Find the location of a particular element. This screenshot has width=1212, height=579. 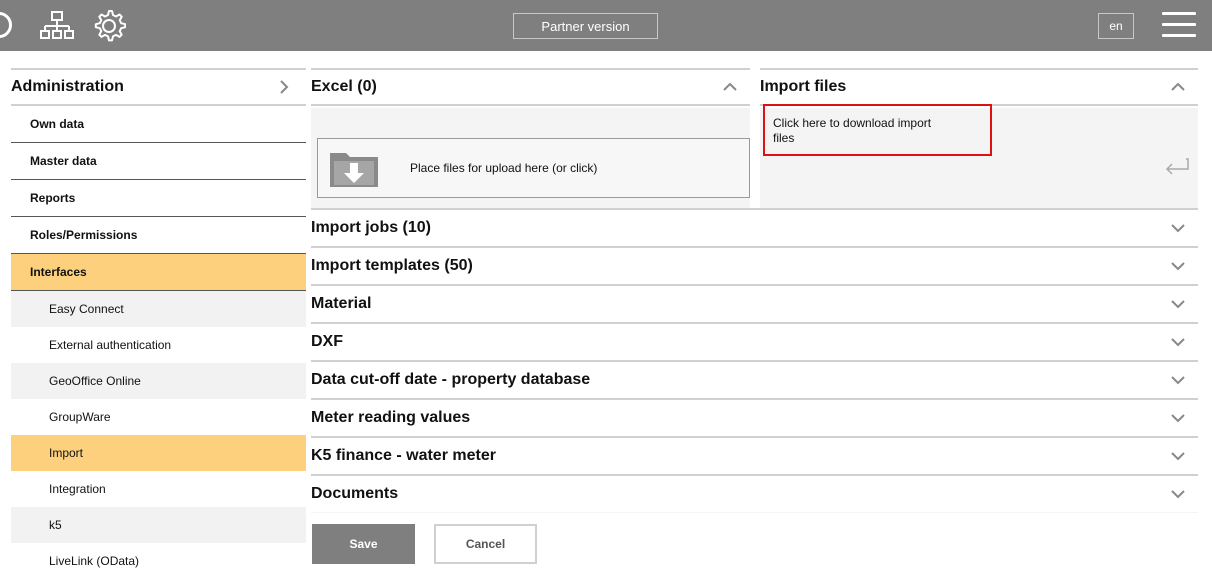

section-meter-reading-values: Meter reading values is located at coordinates (754, 417).